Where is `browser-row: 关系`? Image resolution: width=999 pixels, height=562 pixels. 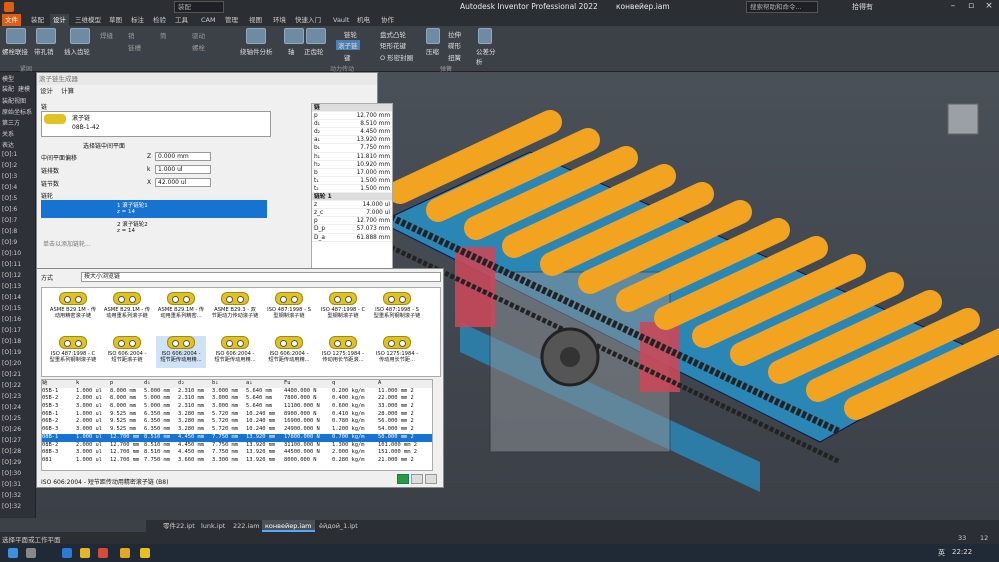 browser-row: 关系 is located at coordinates (8, 133).